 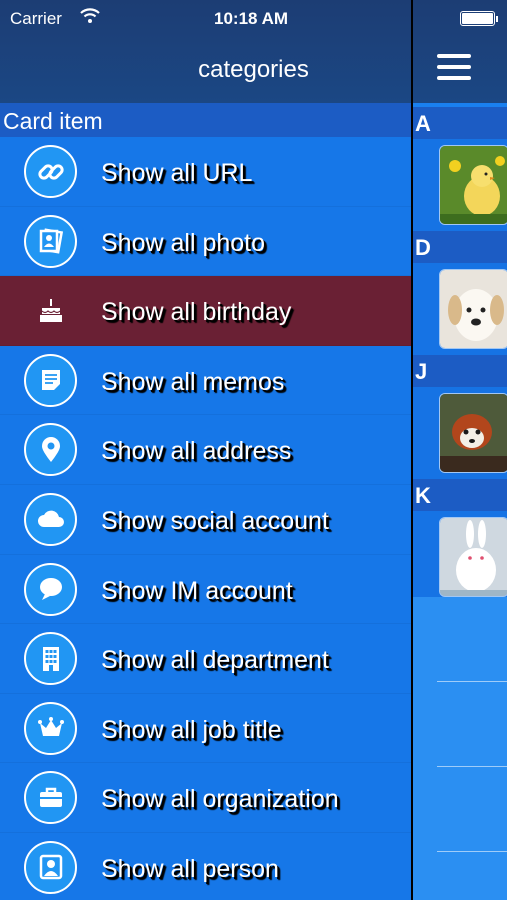 What do you see at coordinates (215, 660) in the screenshot?
I see `menu-item-label: Show all department` at bounding box center [215, 660].